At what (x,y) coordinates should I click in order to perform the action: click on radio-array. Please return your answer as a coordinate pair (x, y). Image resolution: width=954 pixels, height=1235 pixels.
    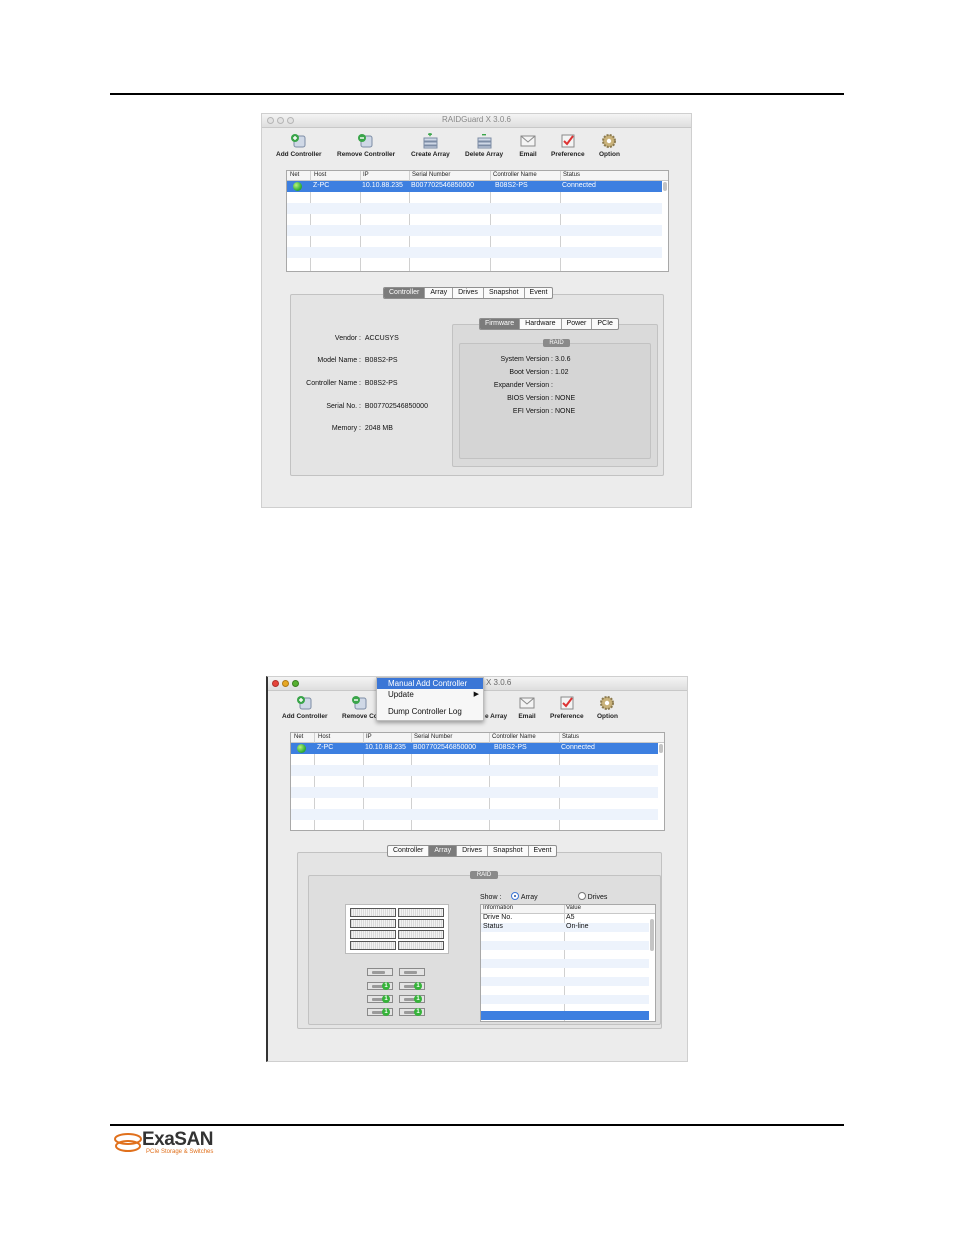
    Looking at the image, I should click on (515, 896).